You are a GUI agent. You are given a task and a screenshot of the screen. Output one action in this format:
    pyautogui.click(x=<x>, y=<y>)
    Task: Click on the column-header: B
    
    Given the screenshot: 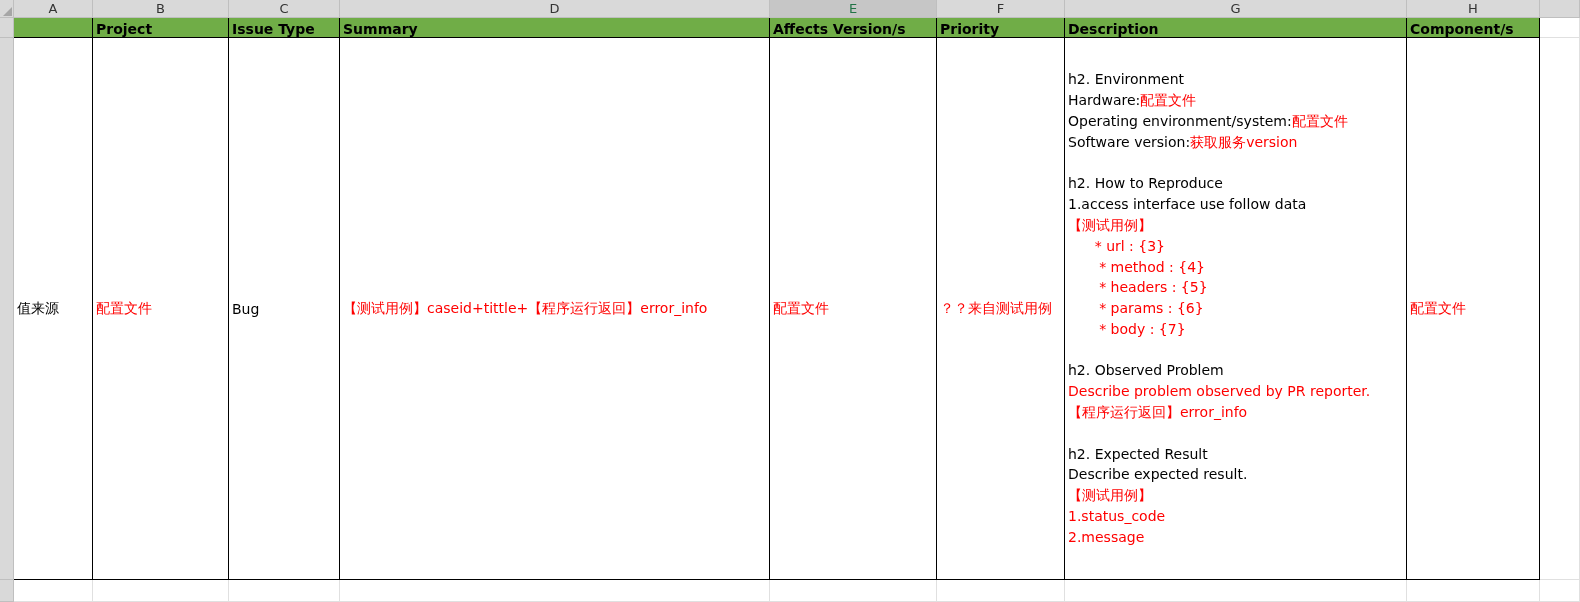 What is the action you would take?
    pyautogui.click(x=161, y=9)
    